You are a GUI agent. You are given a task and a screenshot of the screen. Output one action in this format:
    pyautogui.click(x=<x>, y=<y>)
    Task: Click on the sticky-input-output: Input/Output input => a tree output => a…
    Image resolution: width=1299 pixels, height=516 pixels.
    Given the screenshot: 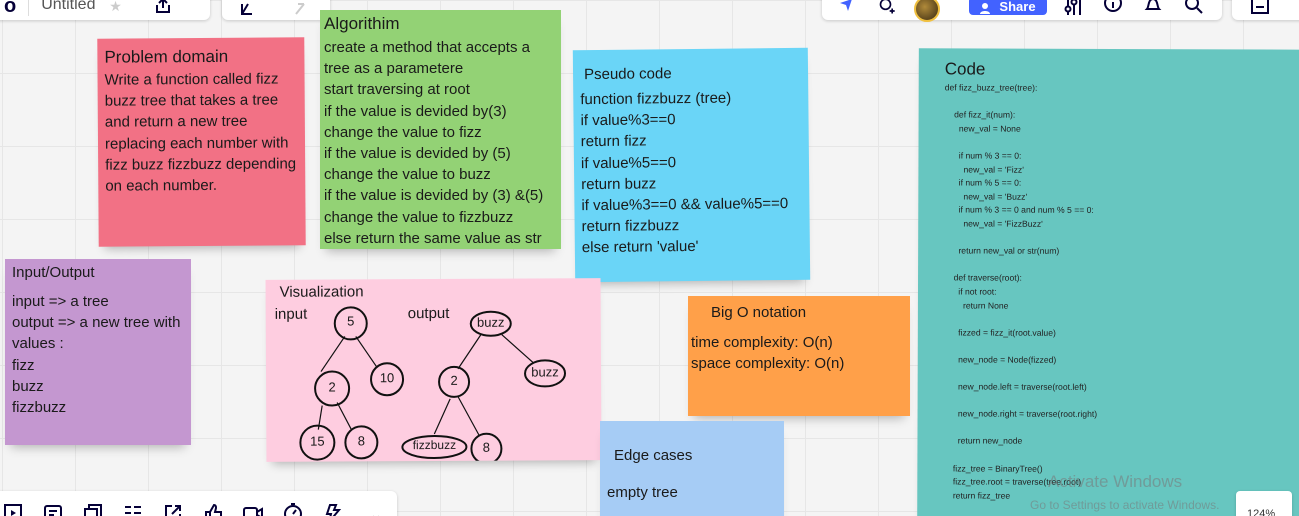 What is the action you would take?
    pyautogui.click(x=98, y=352)
    